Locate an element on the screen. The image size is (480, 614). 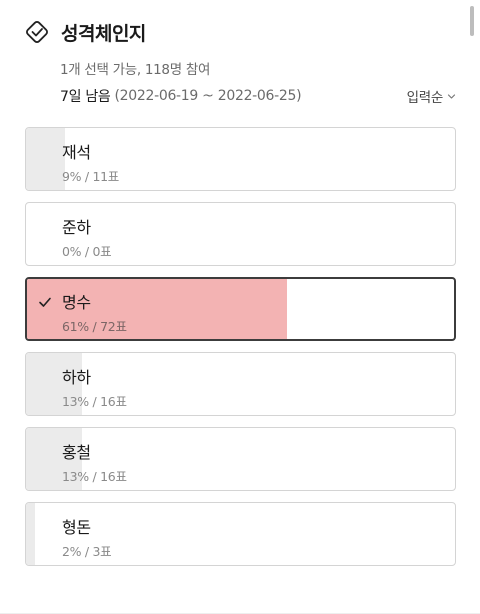
option-stat: 9% / 11표 is located at coordinates (90, 176).